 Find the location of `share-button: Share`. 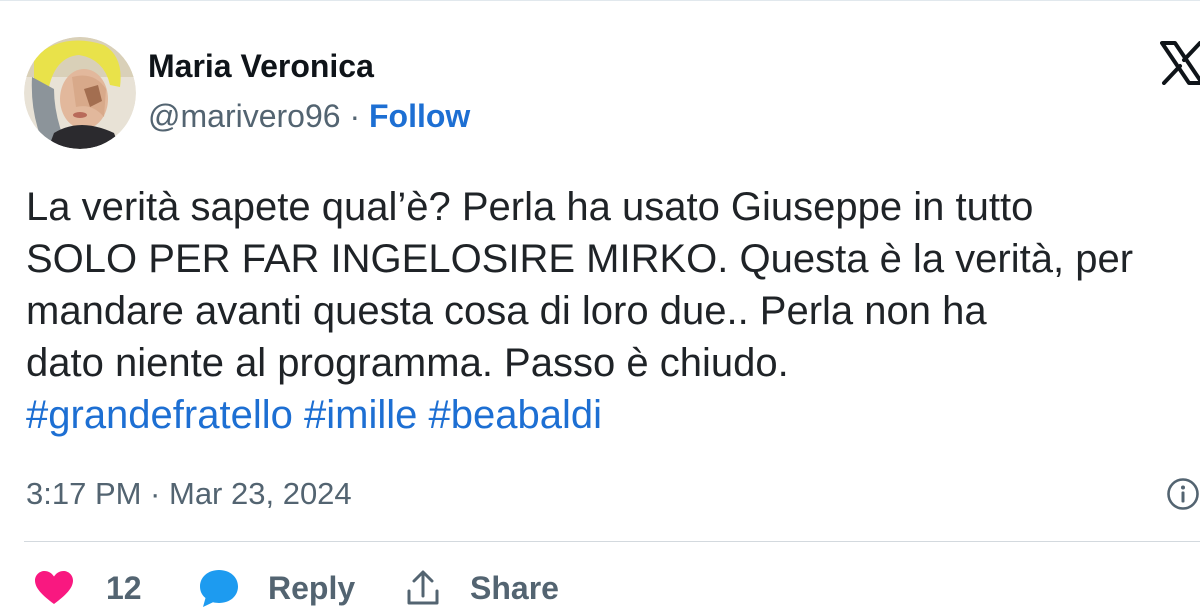

share-button: Share is located at coordinates (482, 588).